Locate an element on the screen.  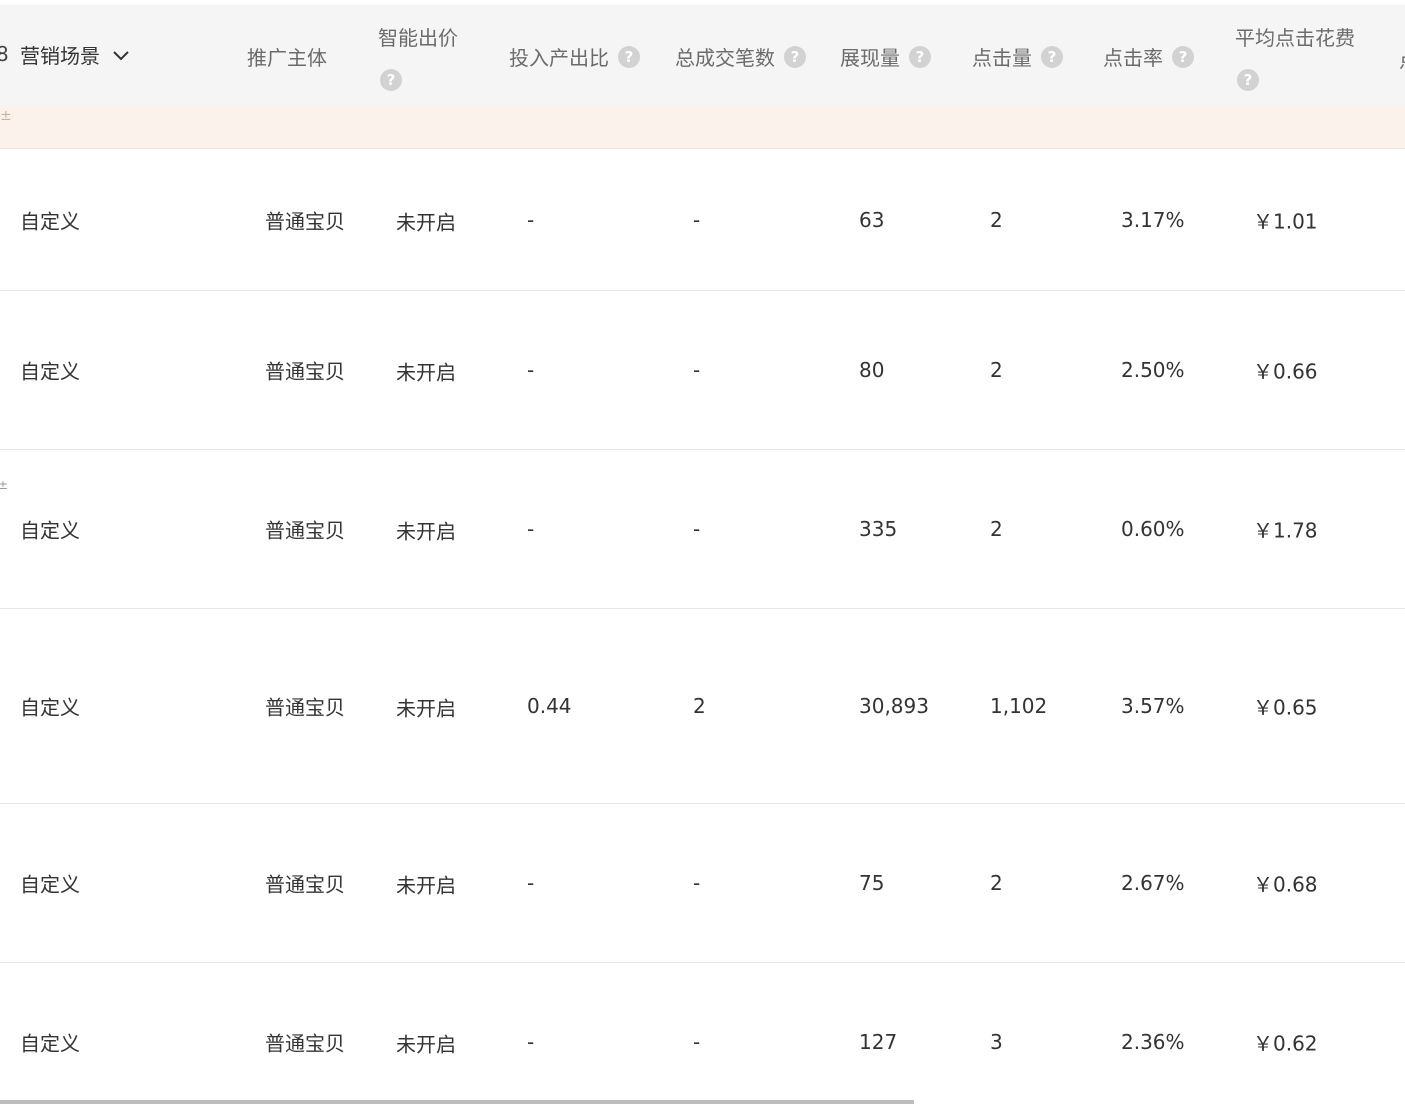
th-subject: 推广主体 is located at coordinates (287, 56).